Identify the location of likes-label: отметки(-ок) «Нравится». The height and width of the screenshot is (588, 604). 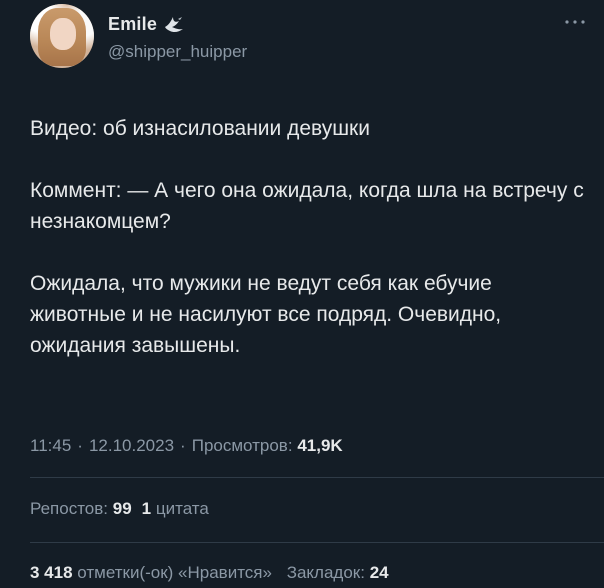
(174, 572).